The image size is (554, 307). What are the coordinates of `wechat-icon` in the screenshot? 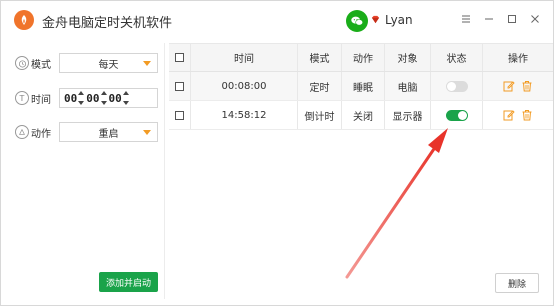 It's located at (357, 21).